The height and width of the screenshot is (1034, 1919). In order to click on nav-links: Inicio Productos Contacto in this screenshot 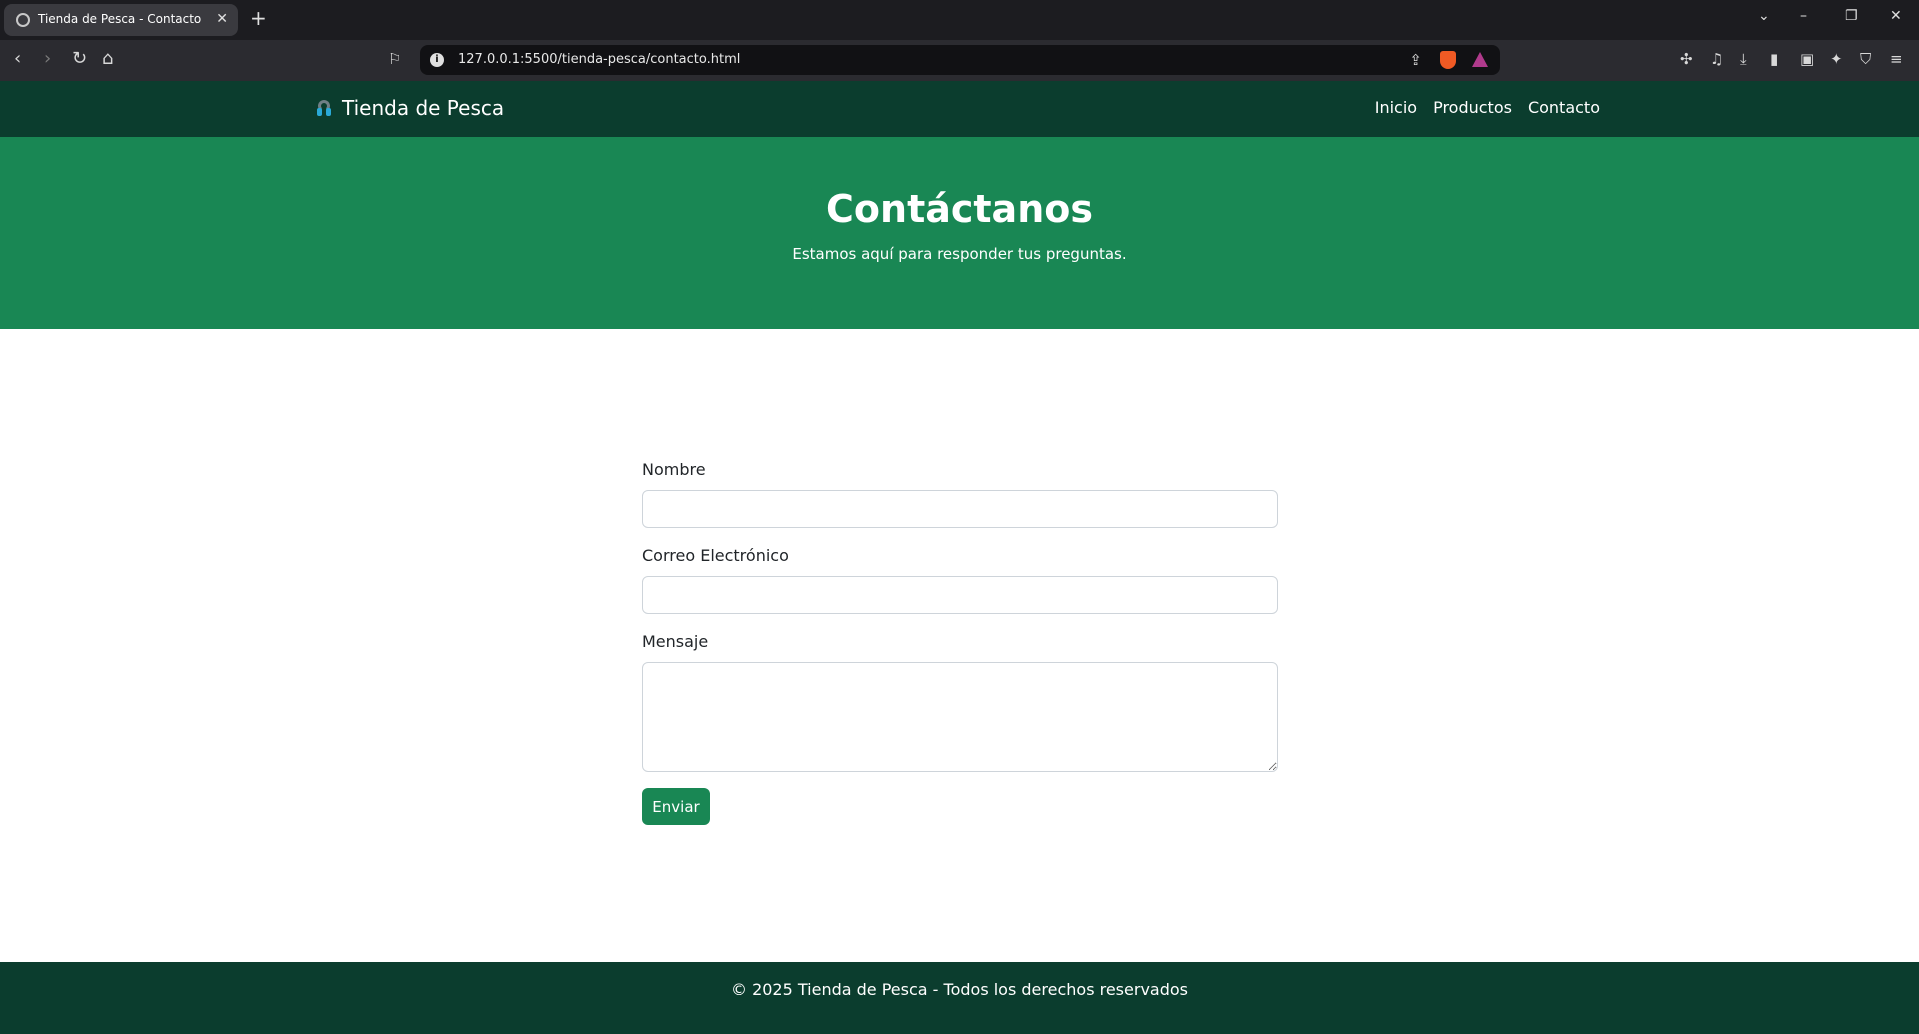, I will do `click(1479, 107)`.